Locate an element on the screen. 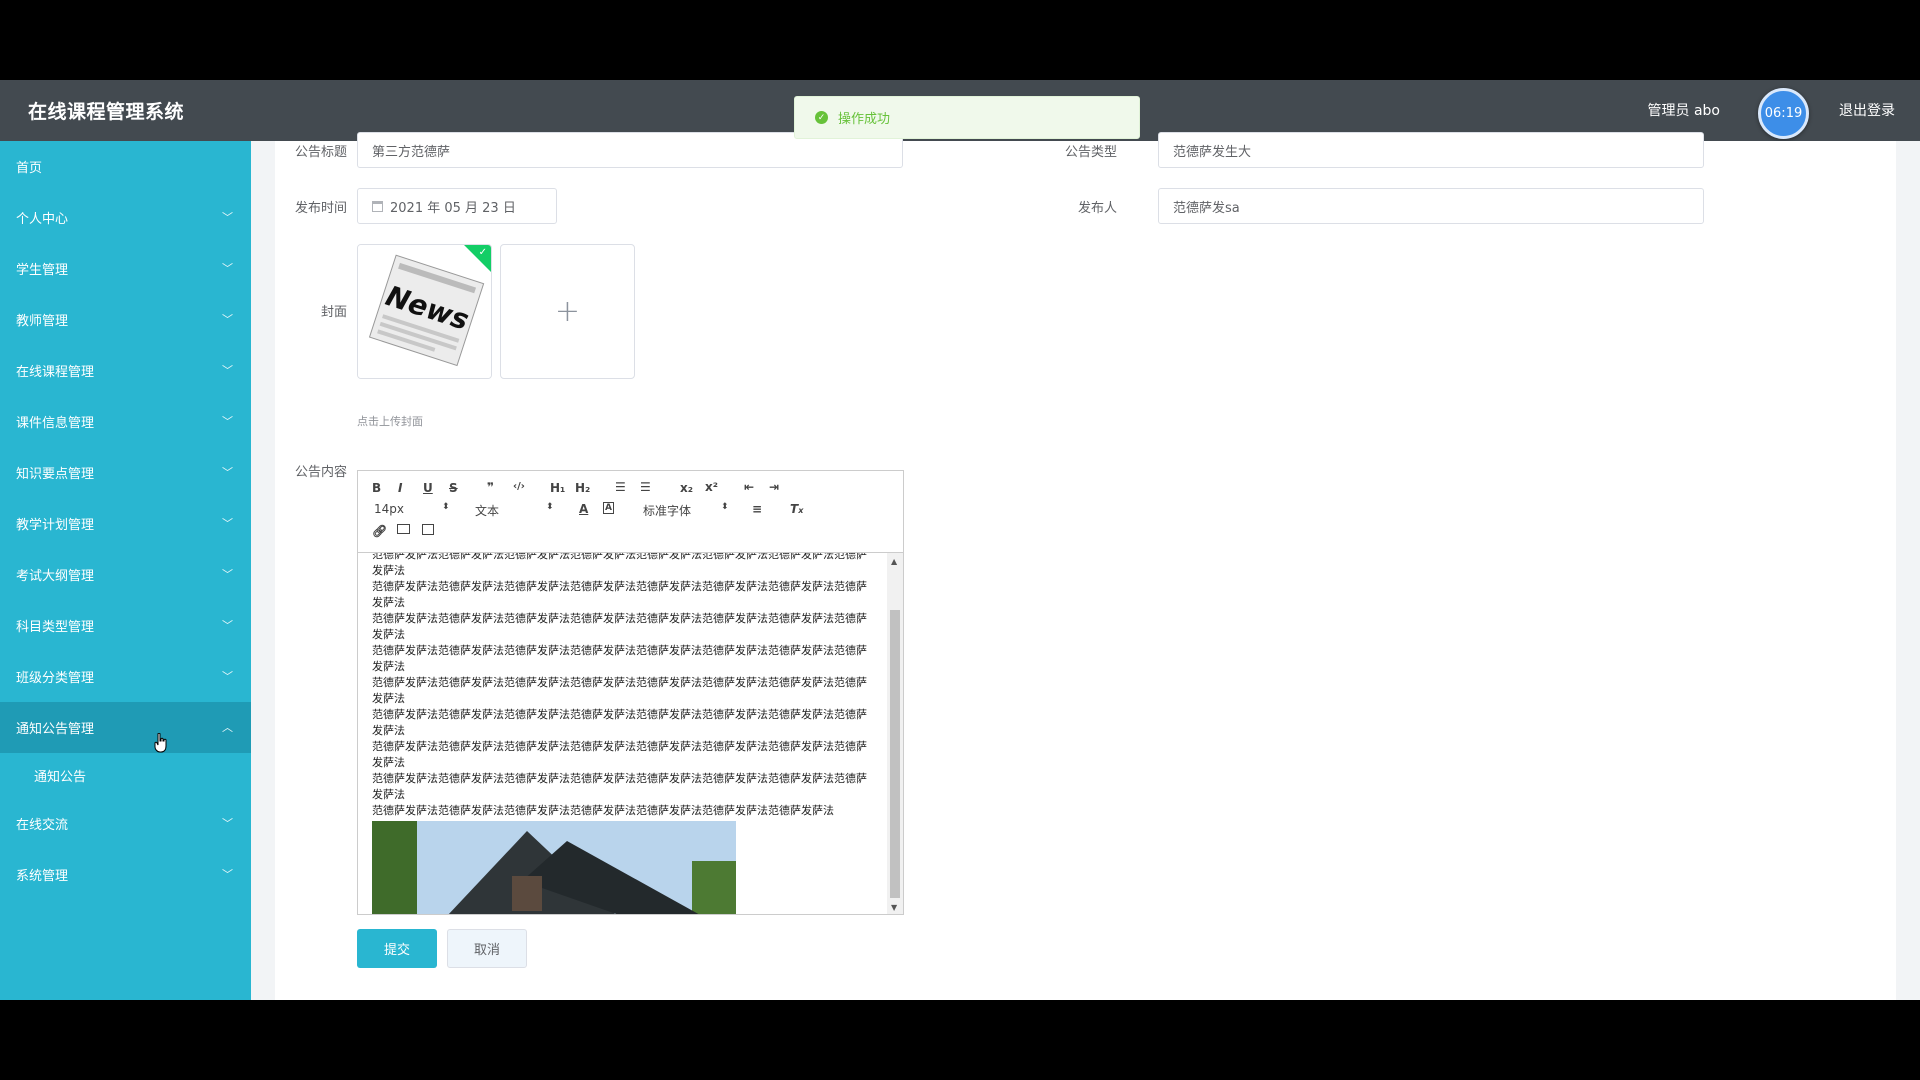 This screenshot has height=1080, width=1920. header1-button: H₁ is located at coordinates (557, 488).